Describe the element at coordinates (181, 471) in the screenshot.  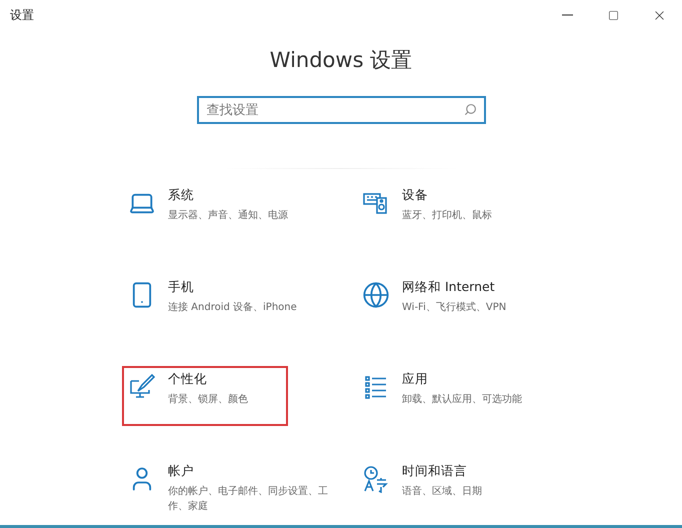
I see `category-title: 帐户` at that location.